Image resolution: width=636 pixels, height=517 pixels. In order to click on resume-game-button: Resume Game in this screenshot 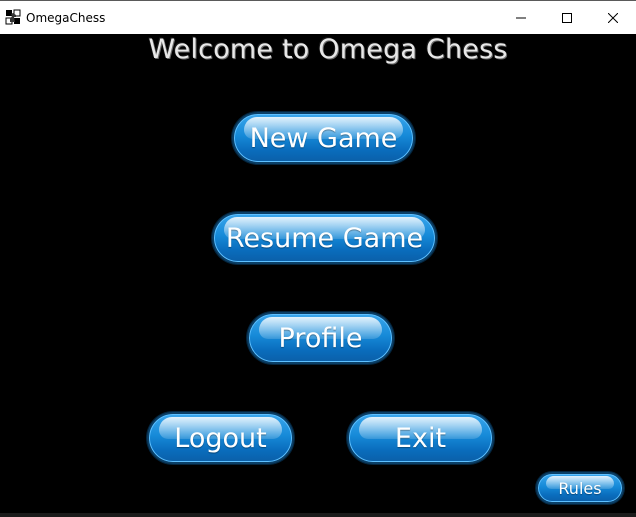, I will do `click(324, 238)`.